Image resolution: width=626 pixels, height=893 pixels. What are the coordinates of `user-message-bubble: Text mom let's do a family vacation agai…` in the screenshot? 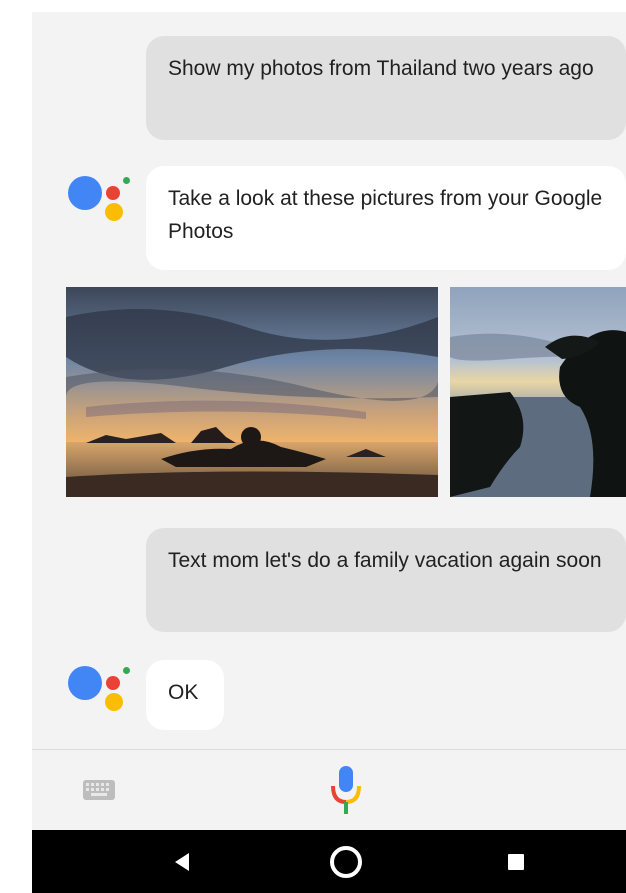 It's located at (386, 580).